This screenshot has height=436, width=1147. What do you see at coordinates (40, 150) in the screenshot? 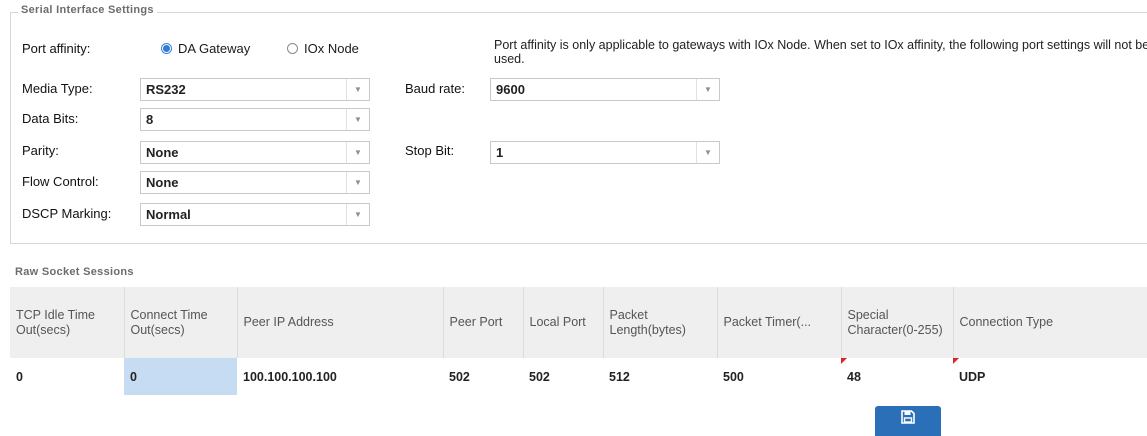
I see `parity-label: Parity:` at bounding box center [40, 150].